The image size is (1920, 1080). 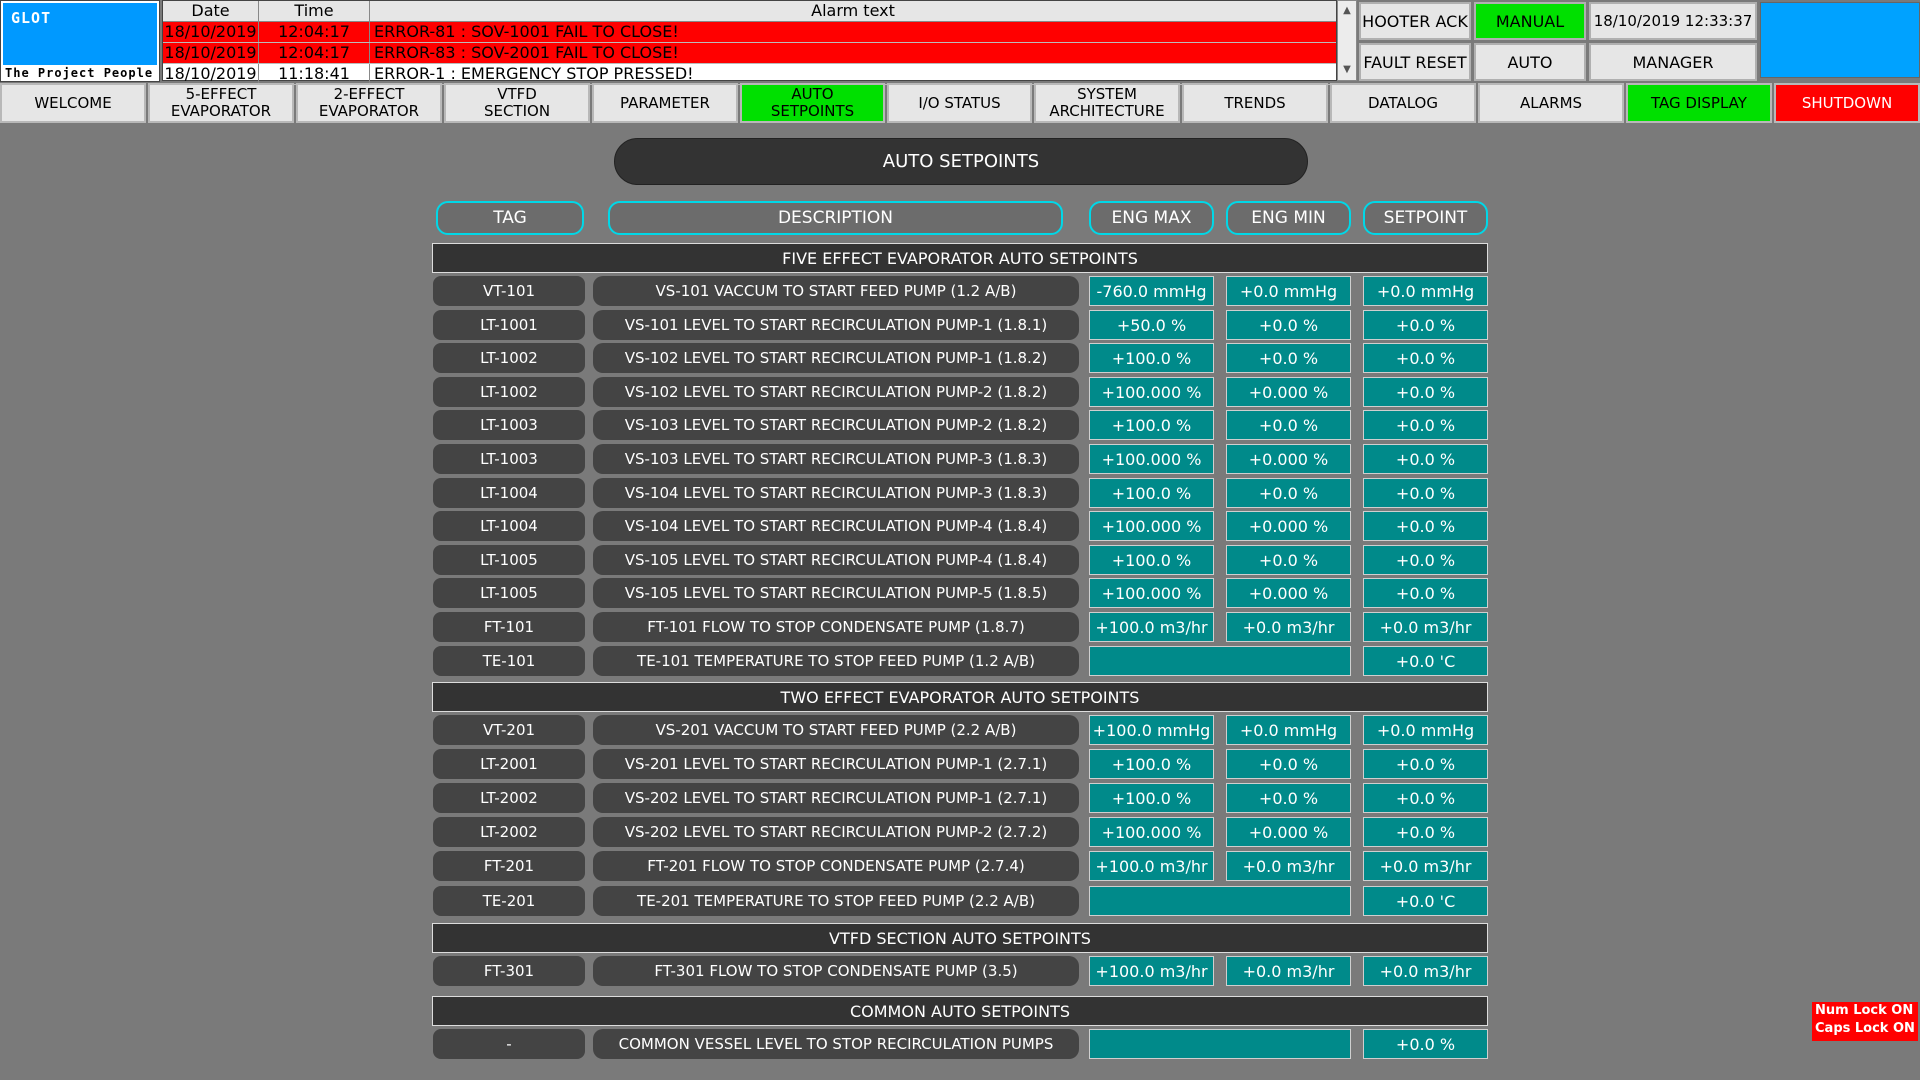 I want to click on nav-datalog-button: DATALOG, so click(x=1403, y=103).